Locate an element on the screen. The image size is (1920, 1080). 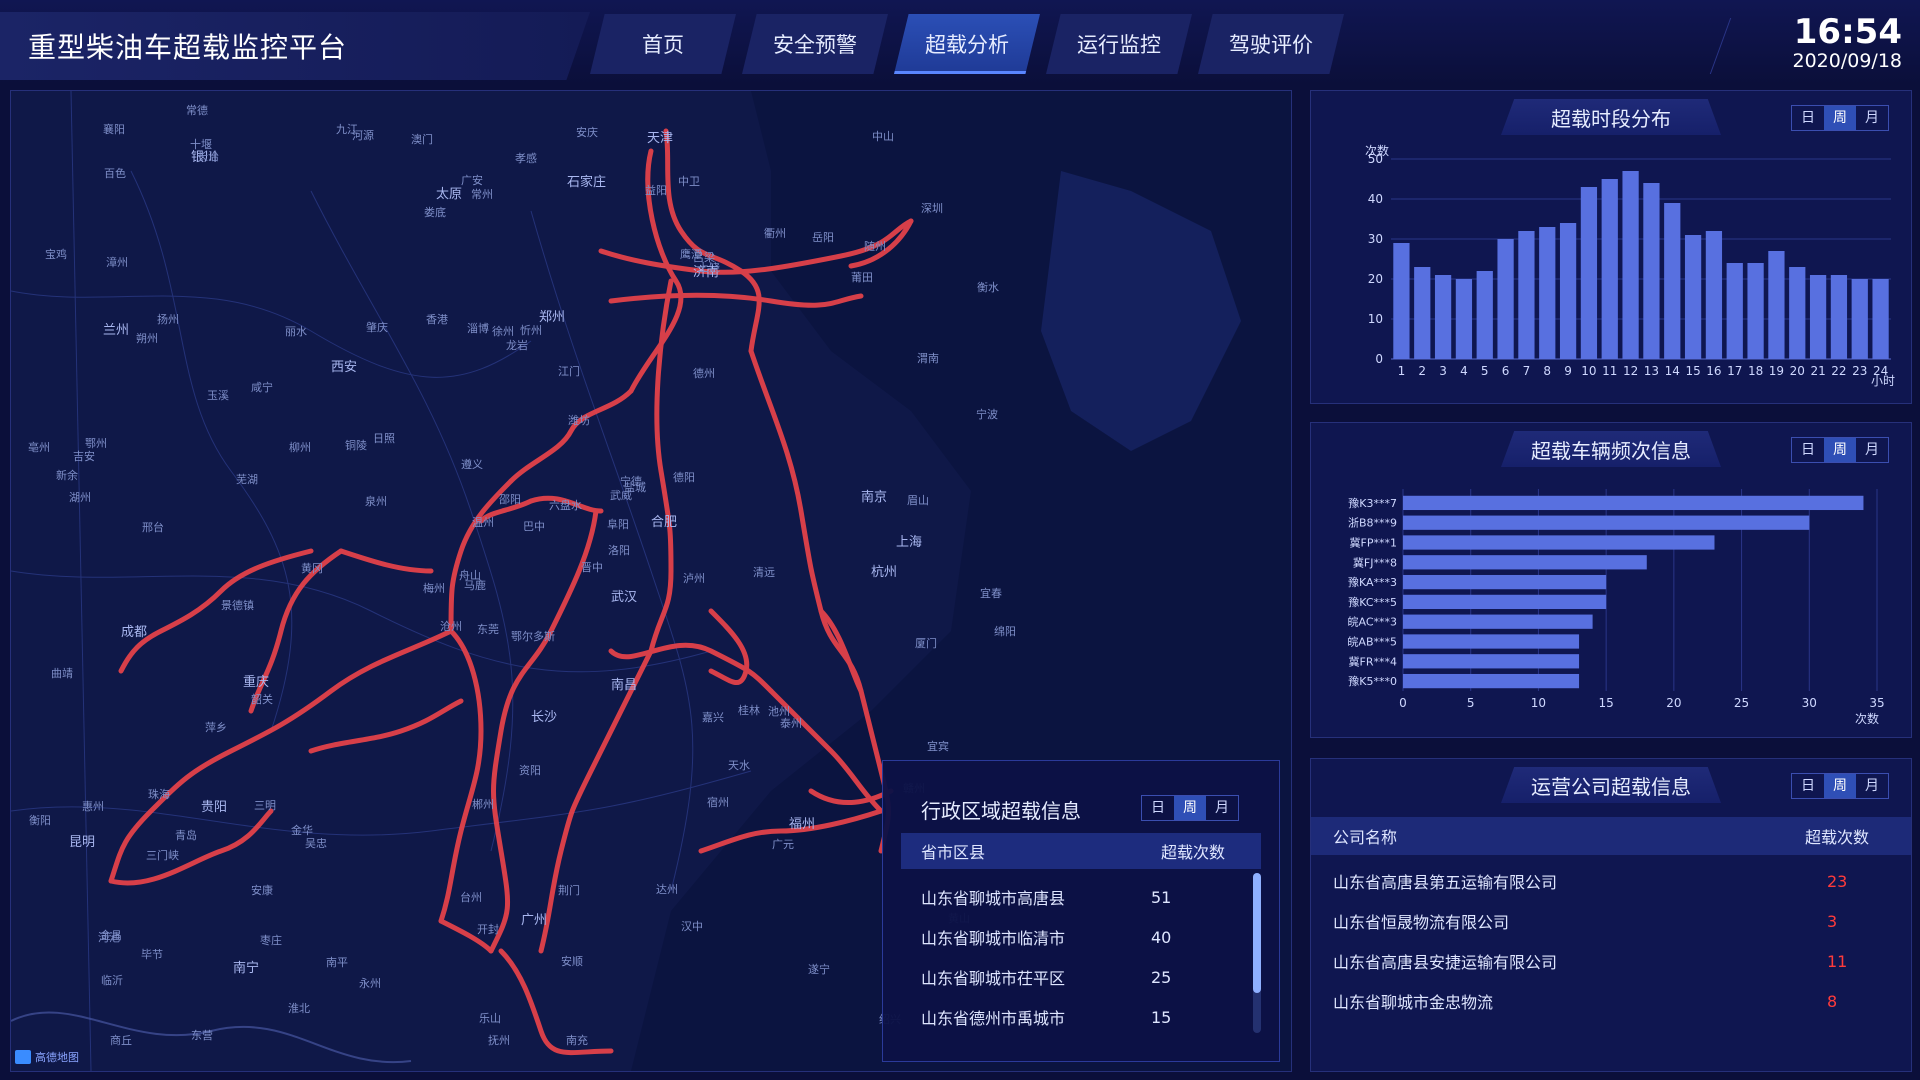
table-row: 山东省聊城市茌平区 25 is located at coordinates (1086, 977).